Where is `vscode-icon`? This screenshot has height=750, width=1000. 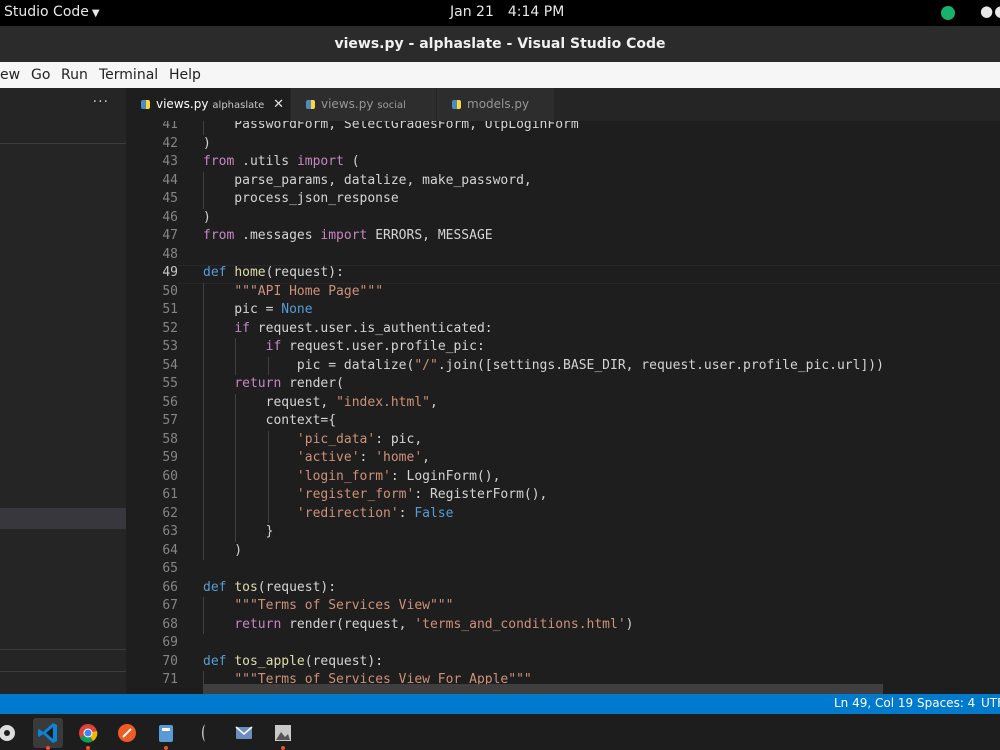 vscode-icon is located at coordinates (48, 734).